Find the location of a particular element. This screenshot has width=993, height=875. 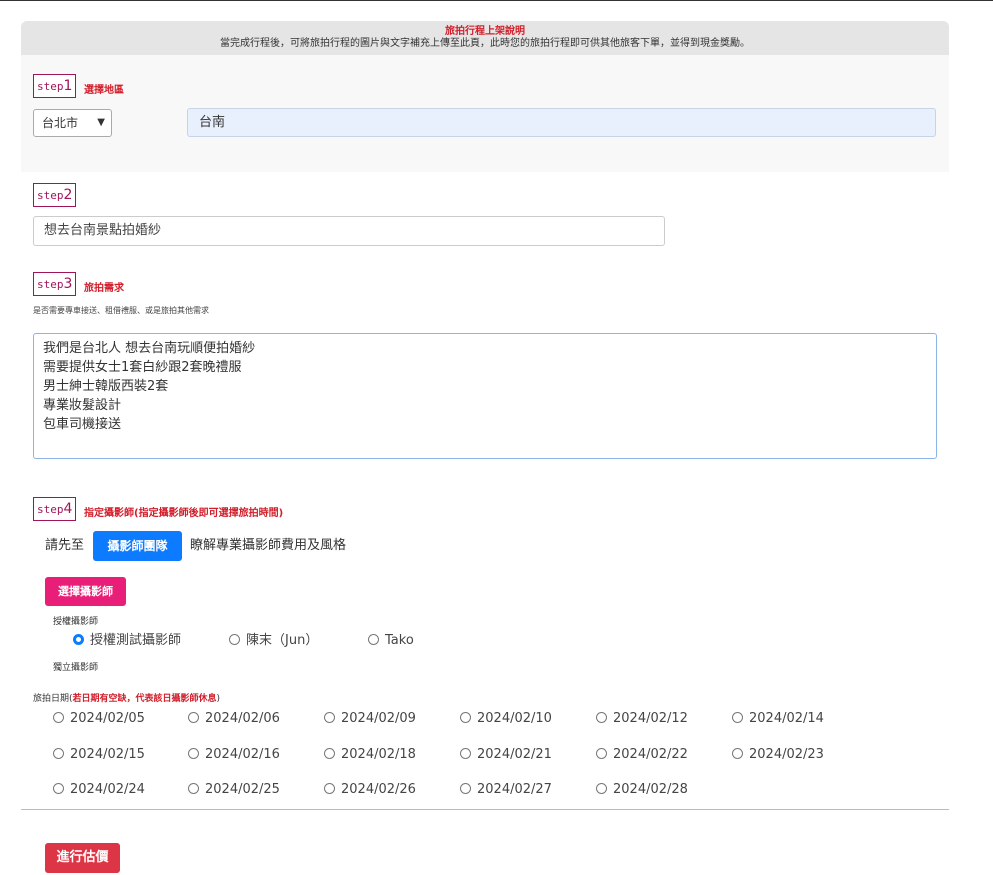

trip-date-label-prefix: 旅拍日期( is located at coordinates (53, 699).